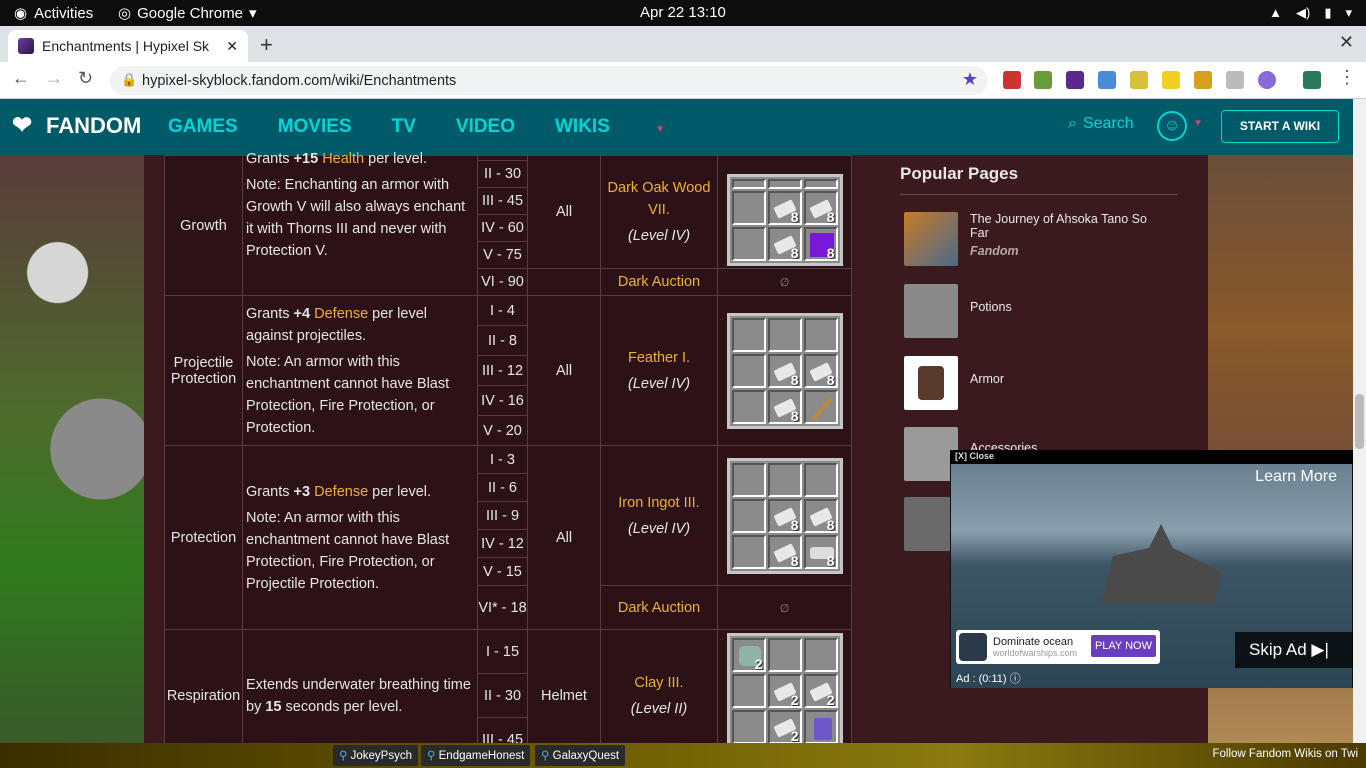 Image resolution: width=1366 pixels, height=768 pixels. Describe the element at coordinates (502, 201) in the screenshot. I see `level-cost: III - 45` at that location.